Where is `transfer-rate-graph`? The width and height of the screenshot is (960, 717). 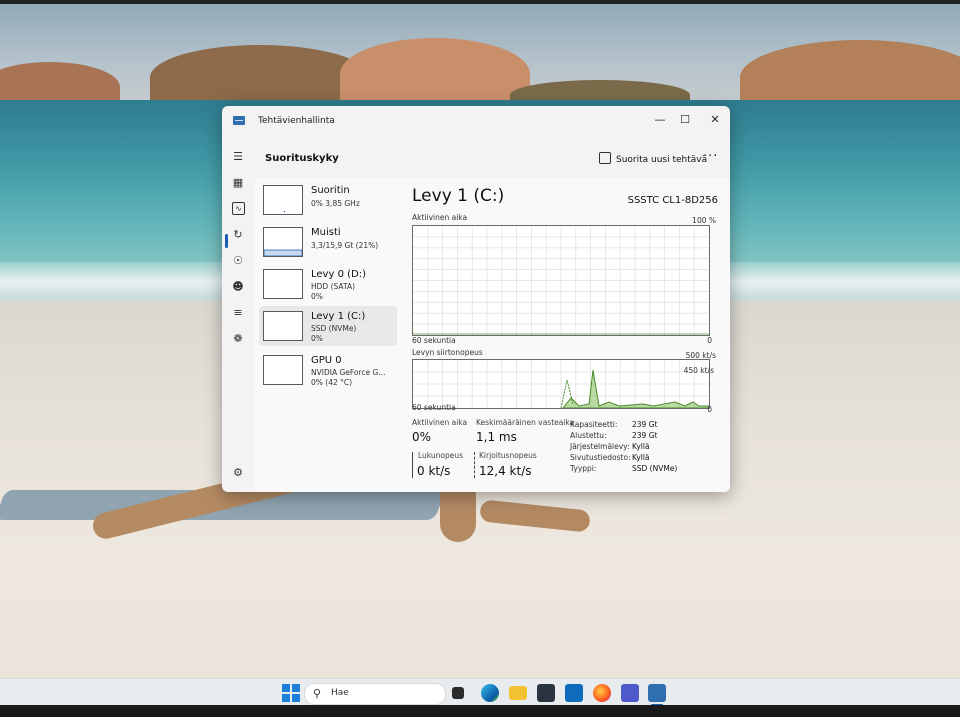
transfer-rate-graph is located at coordinates (561, 384).